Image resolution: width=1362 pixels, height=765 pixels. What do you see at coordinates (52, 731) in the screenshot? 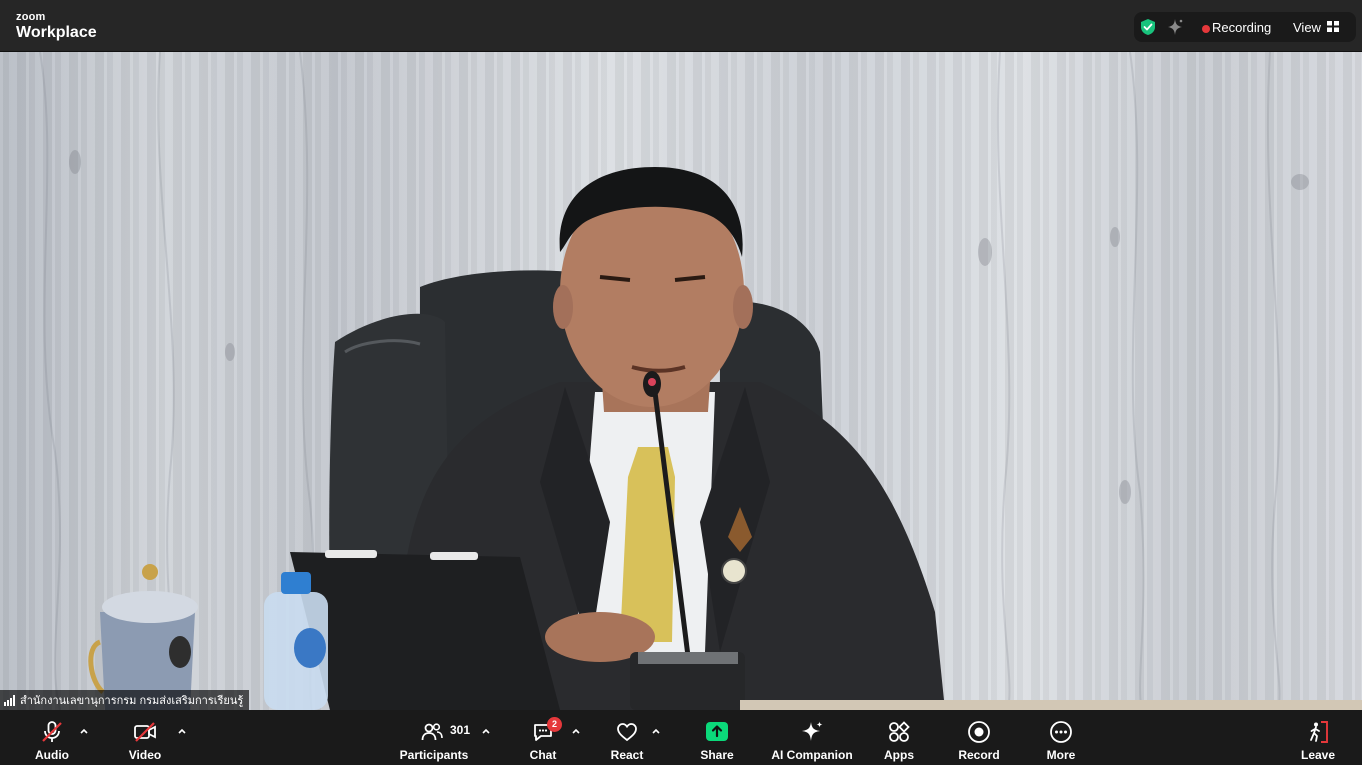
I see `mic-muted-icon` at bounding box center [52, 731].